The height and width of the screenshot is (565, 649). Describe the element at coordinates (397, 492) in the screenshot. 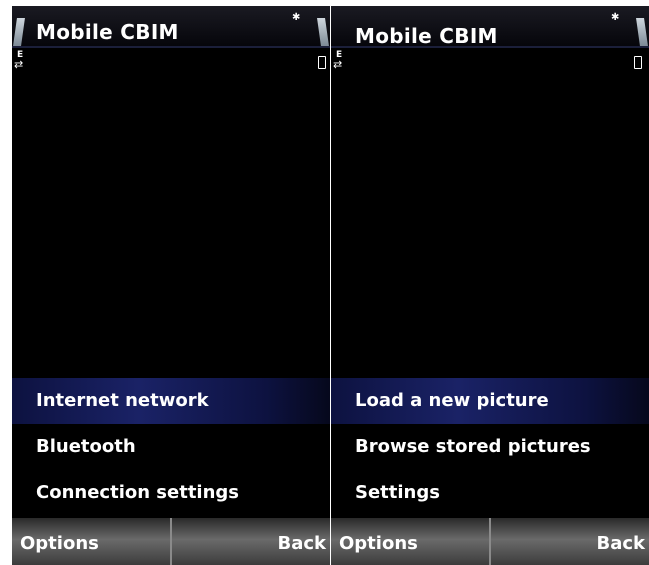

I see `menu-item-label: Settings` at that location.